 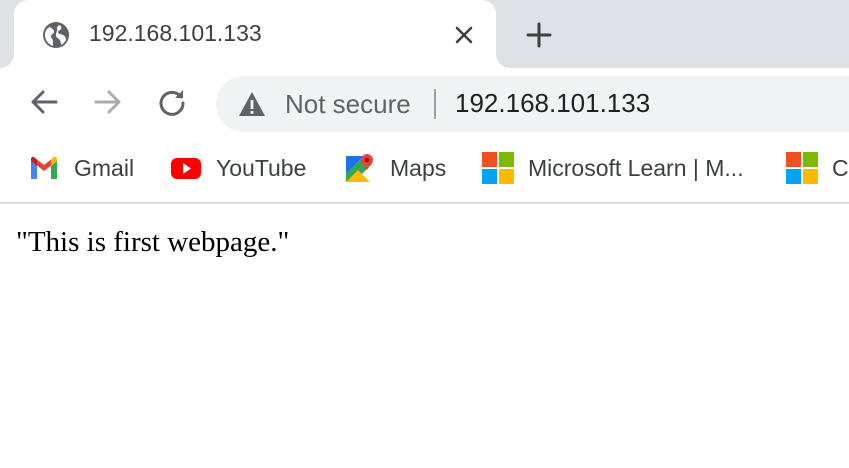 What do you see at coordinates (56, 35) in the screenshot?
I see `globe-icon` at bounding box center [56, 35].